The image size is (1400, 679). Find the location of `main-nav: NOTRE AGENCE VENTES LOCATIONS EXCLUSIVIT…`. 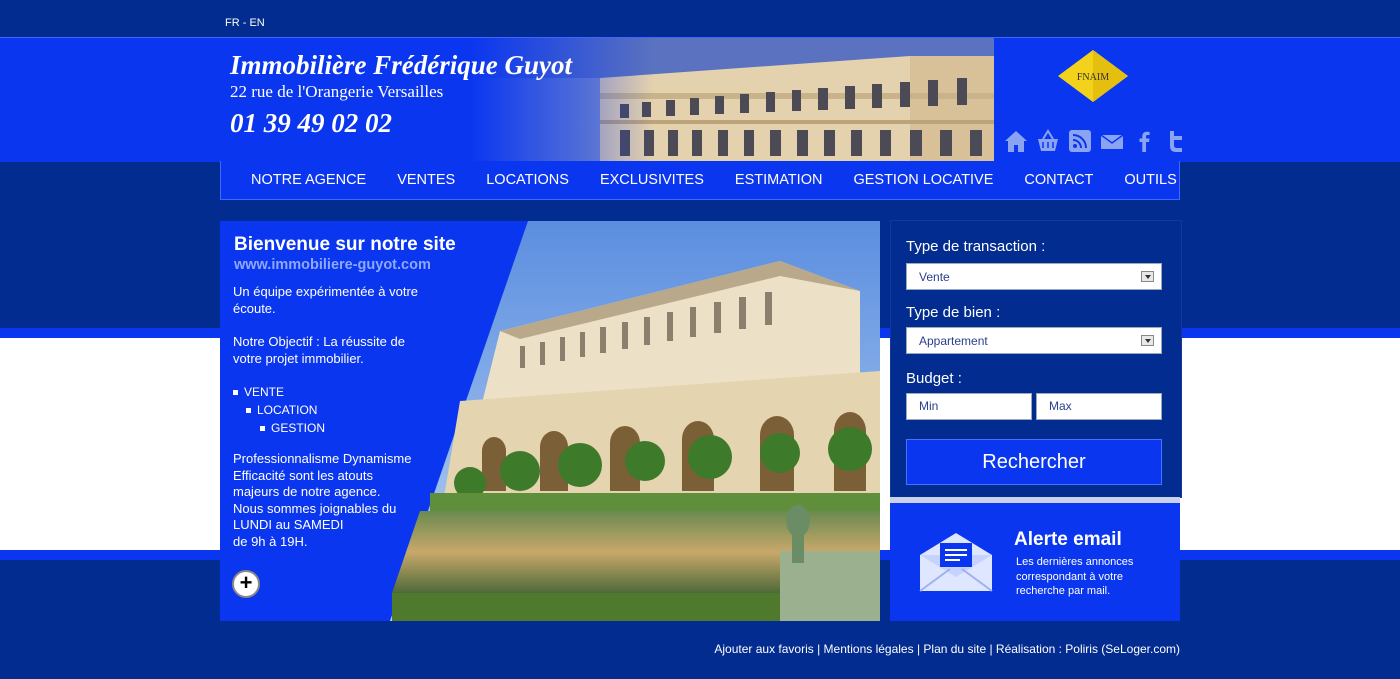

main-nav: NOTRE AGENCE VENTES LOCATIONS EXCLUSIVIT… is located at coordinates (700, 180).